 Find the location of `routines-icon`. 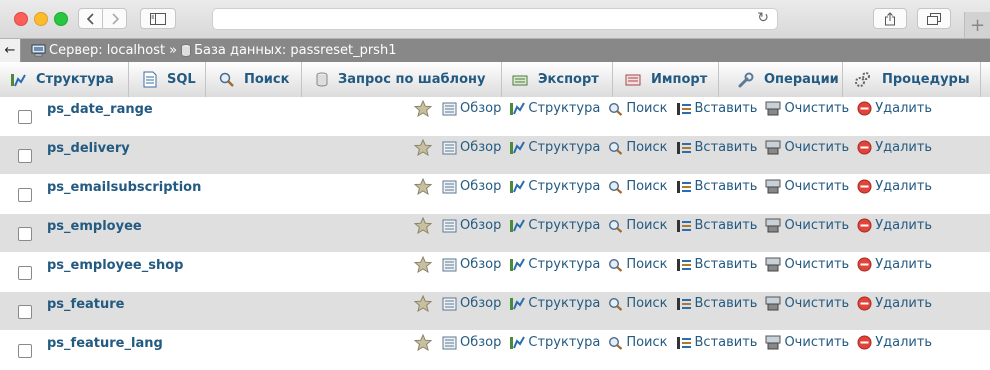

routines-icon is located at coordinates (863, 79).